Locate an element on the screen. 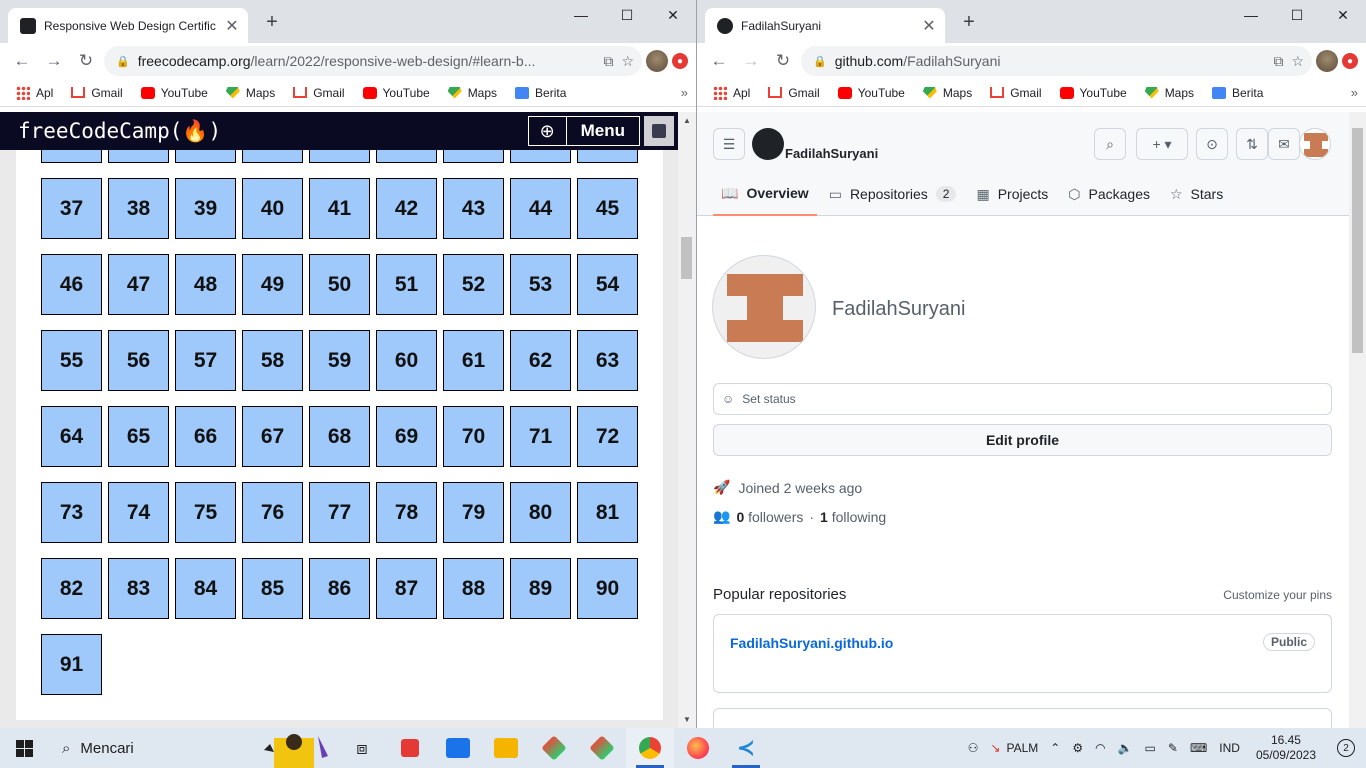  hamburger-menu-icon: ☰ is located at coordinates (729, 144).